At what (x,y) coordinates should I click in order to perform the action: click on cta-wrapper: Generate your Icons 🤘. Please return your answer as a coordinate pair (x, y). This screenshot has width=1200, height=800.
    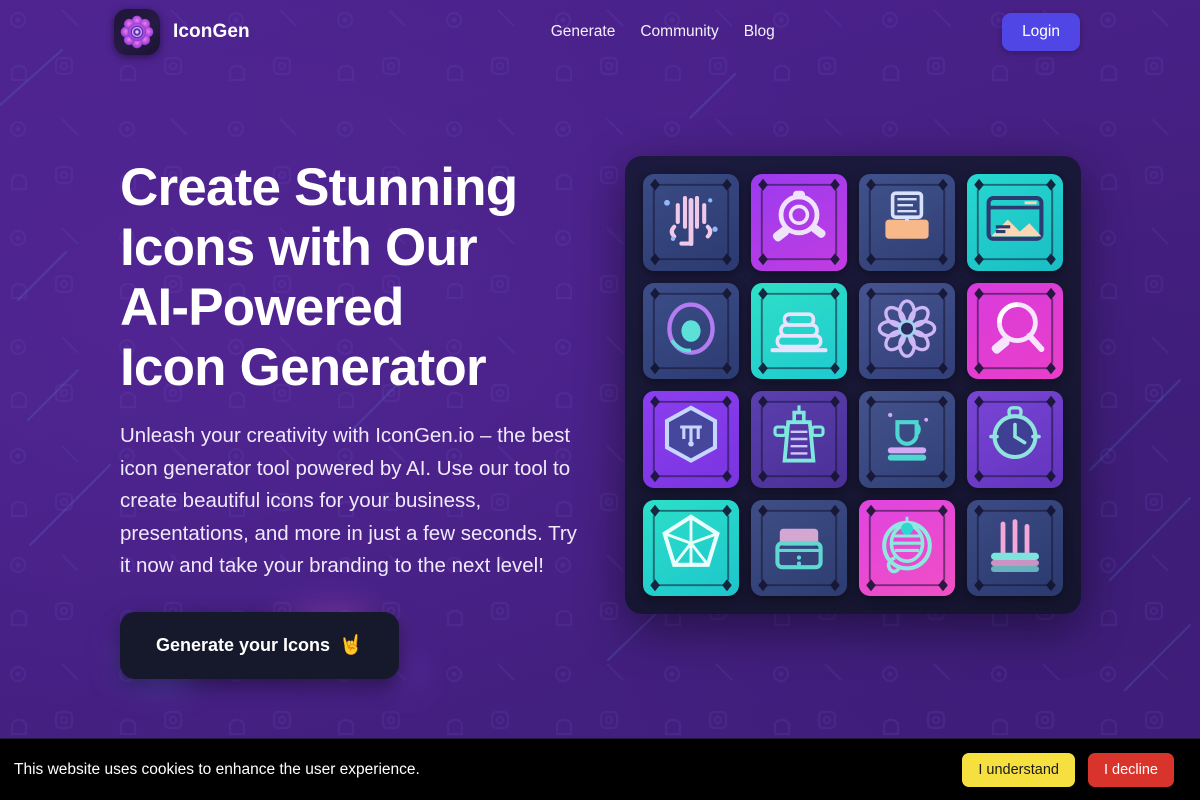
    Looking at the image, I should click on (259, 647).